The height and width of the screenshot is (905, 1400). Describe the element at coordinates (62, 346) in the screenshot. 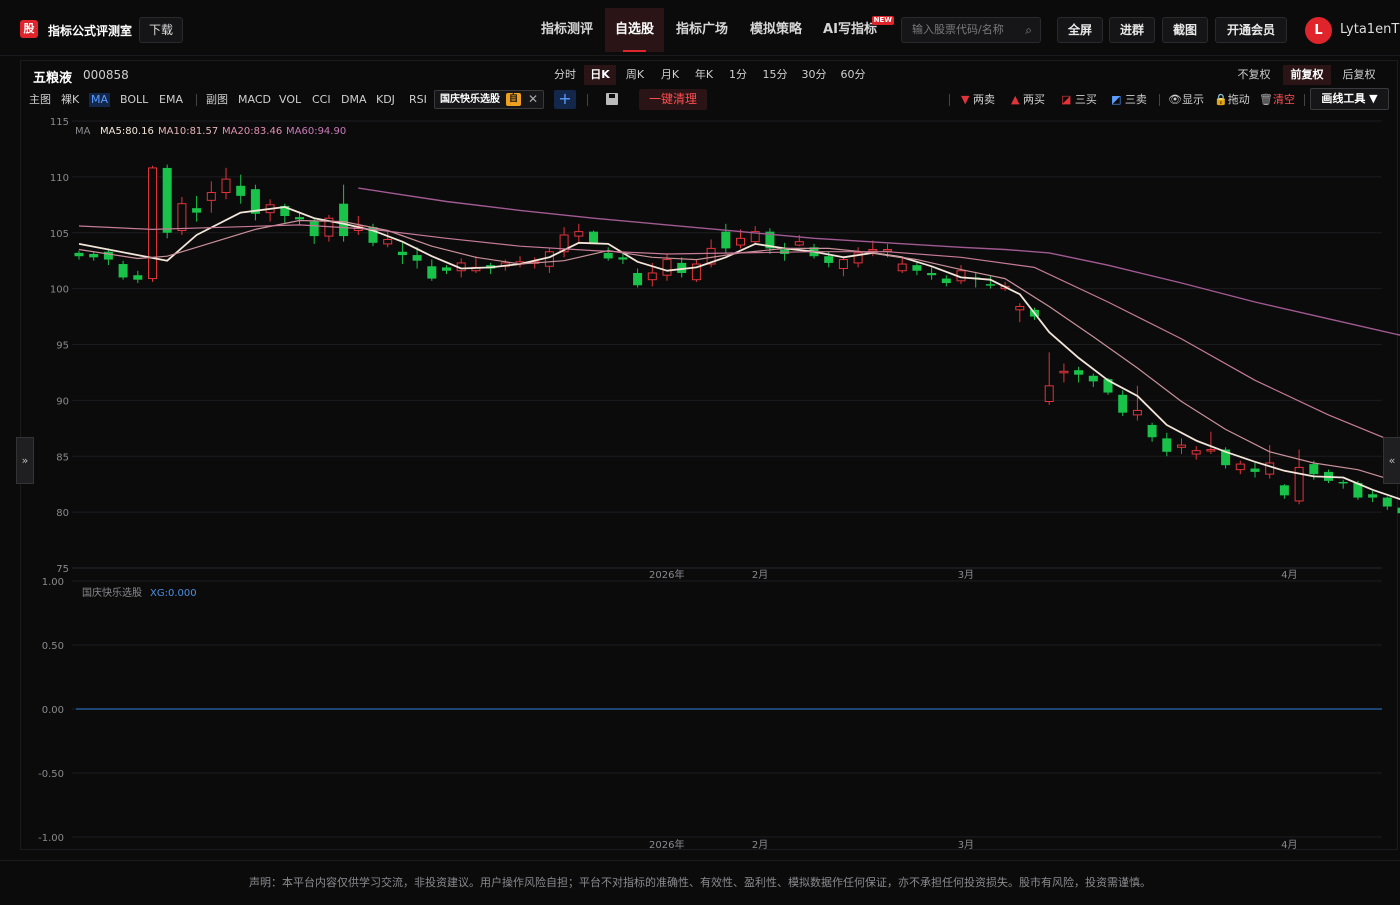

I see `y-tick-label: 95` at that location.